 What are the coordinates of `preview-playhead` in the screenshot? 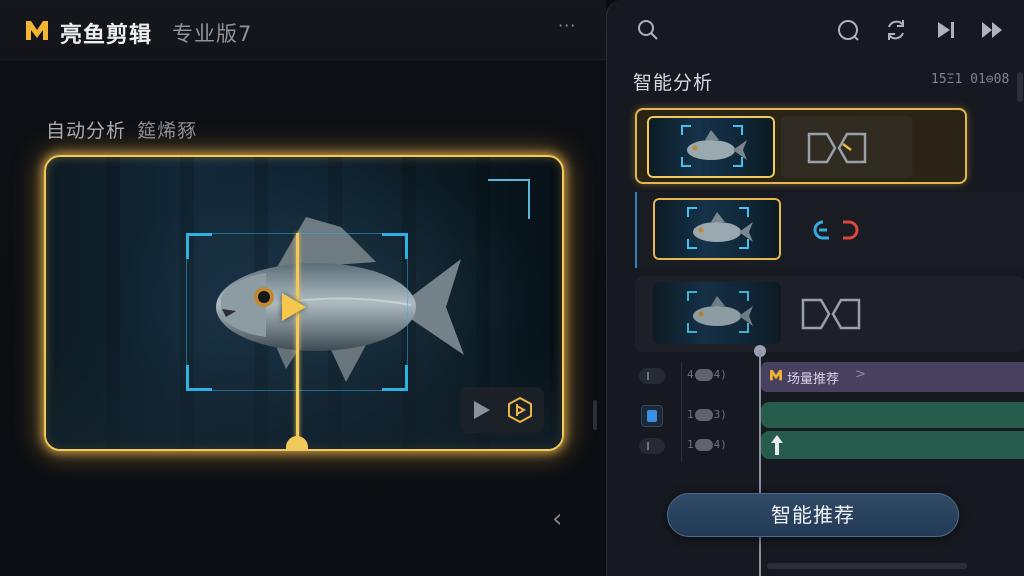 It's located at (297, 337).